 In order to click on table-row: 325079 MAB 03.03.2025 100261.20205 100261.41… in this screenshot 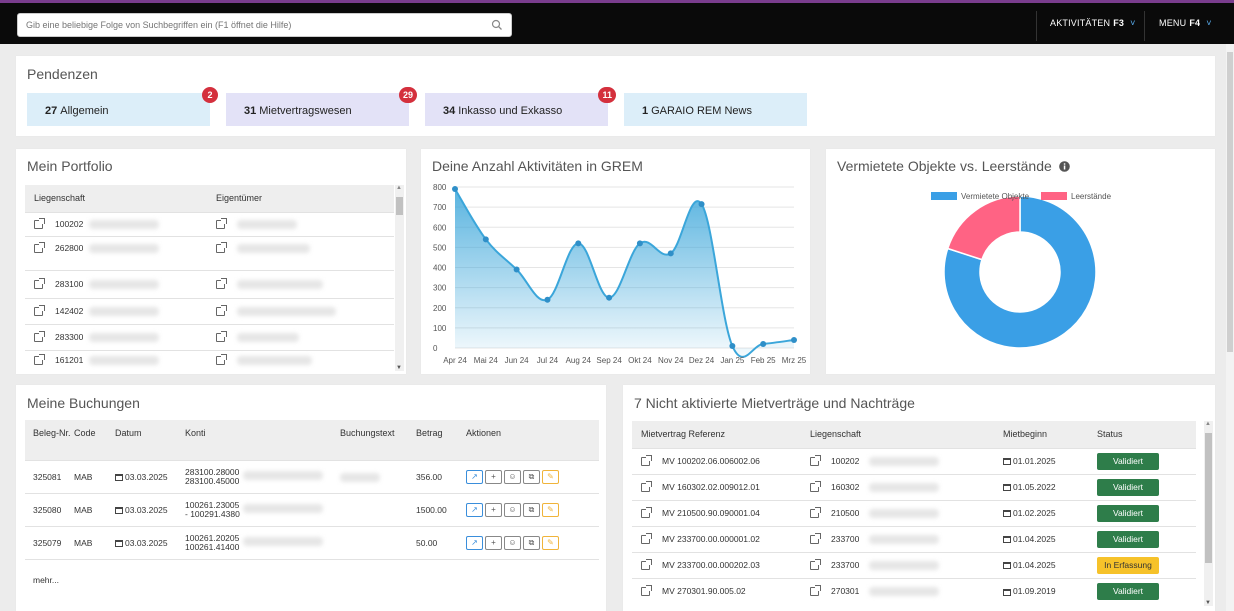, I will do `click(312, 542)`.